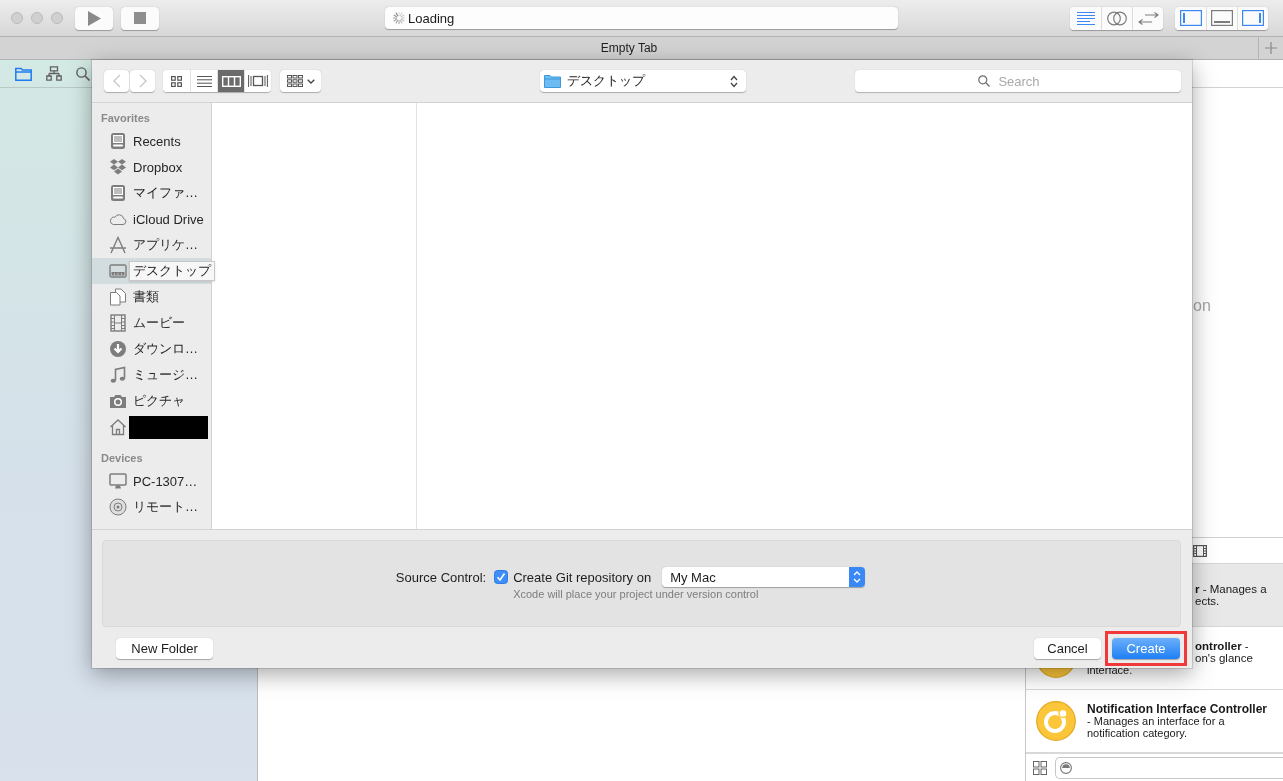 The width and height of the screenshot is (1283, 781). What do you see at coordinates (118, 481) in the screenshot?
I see `monitor-icon` at bounding box center [118, 481].